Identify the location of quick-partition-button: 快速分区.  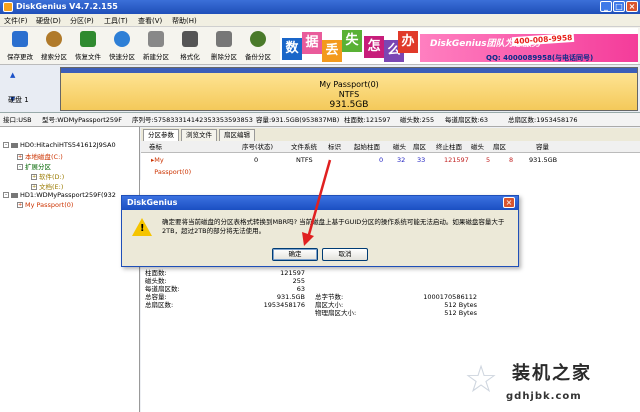
(122, 46).